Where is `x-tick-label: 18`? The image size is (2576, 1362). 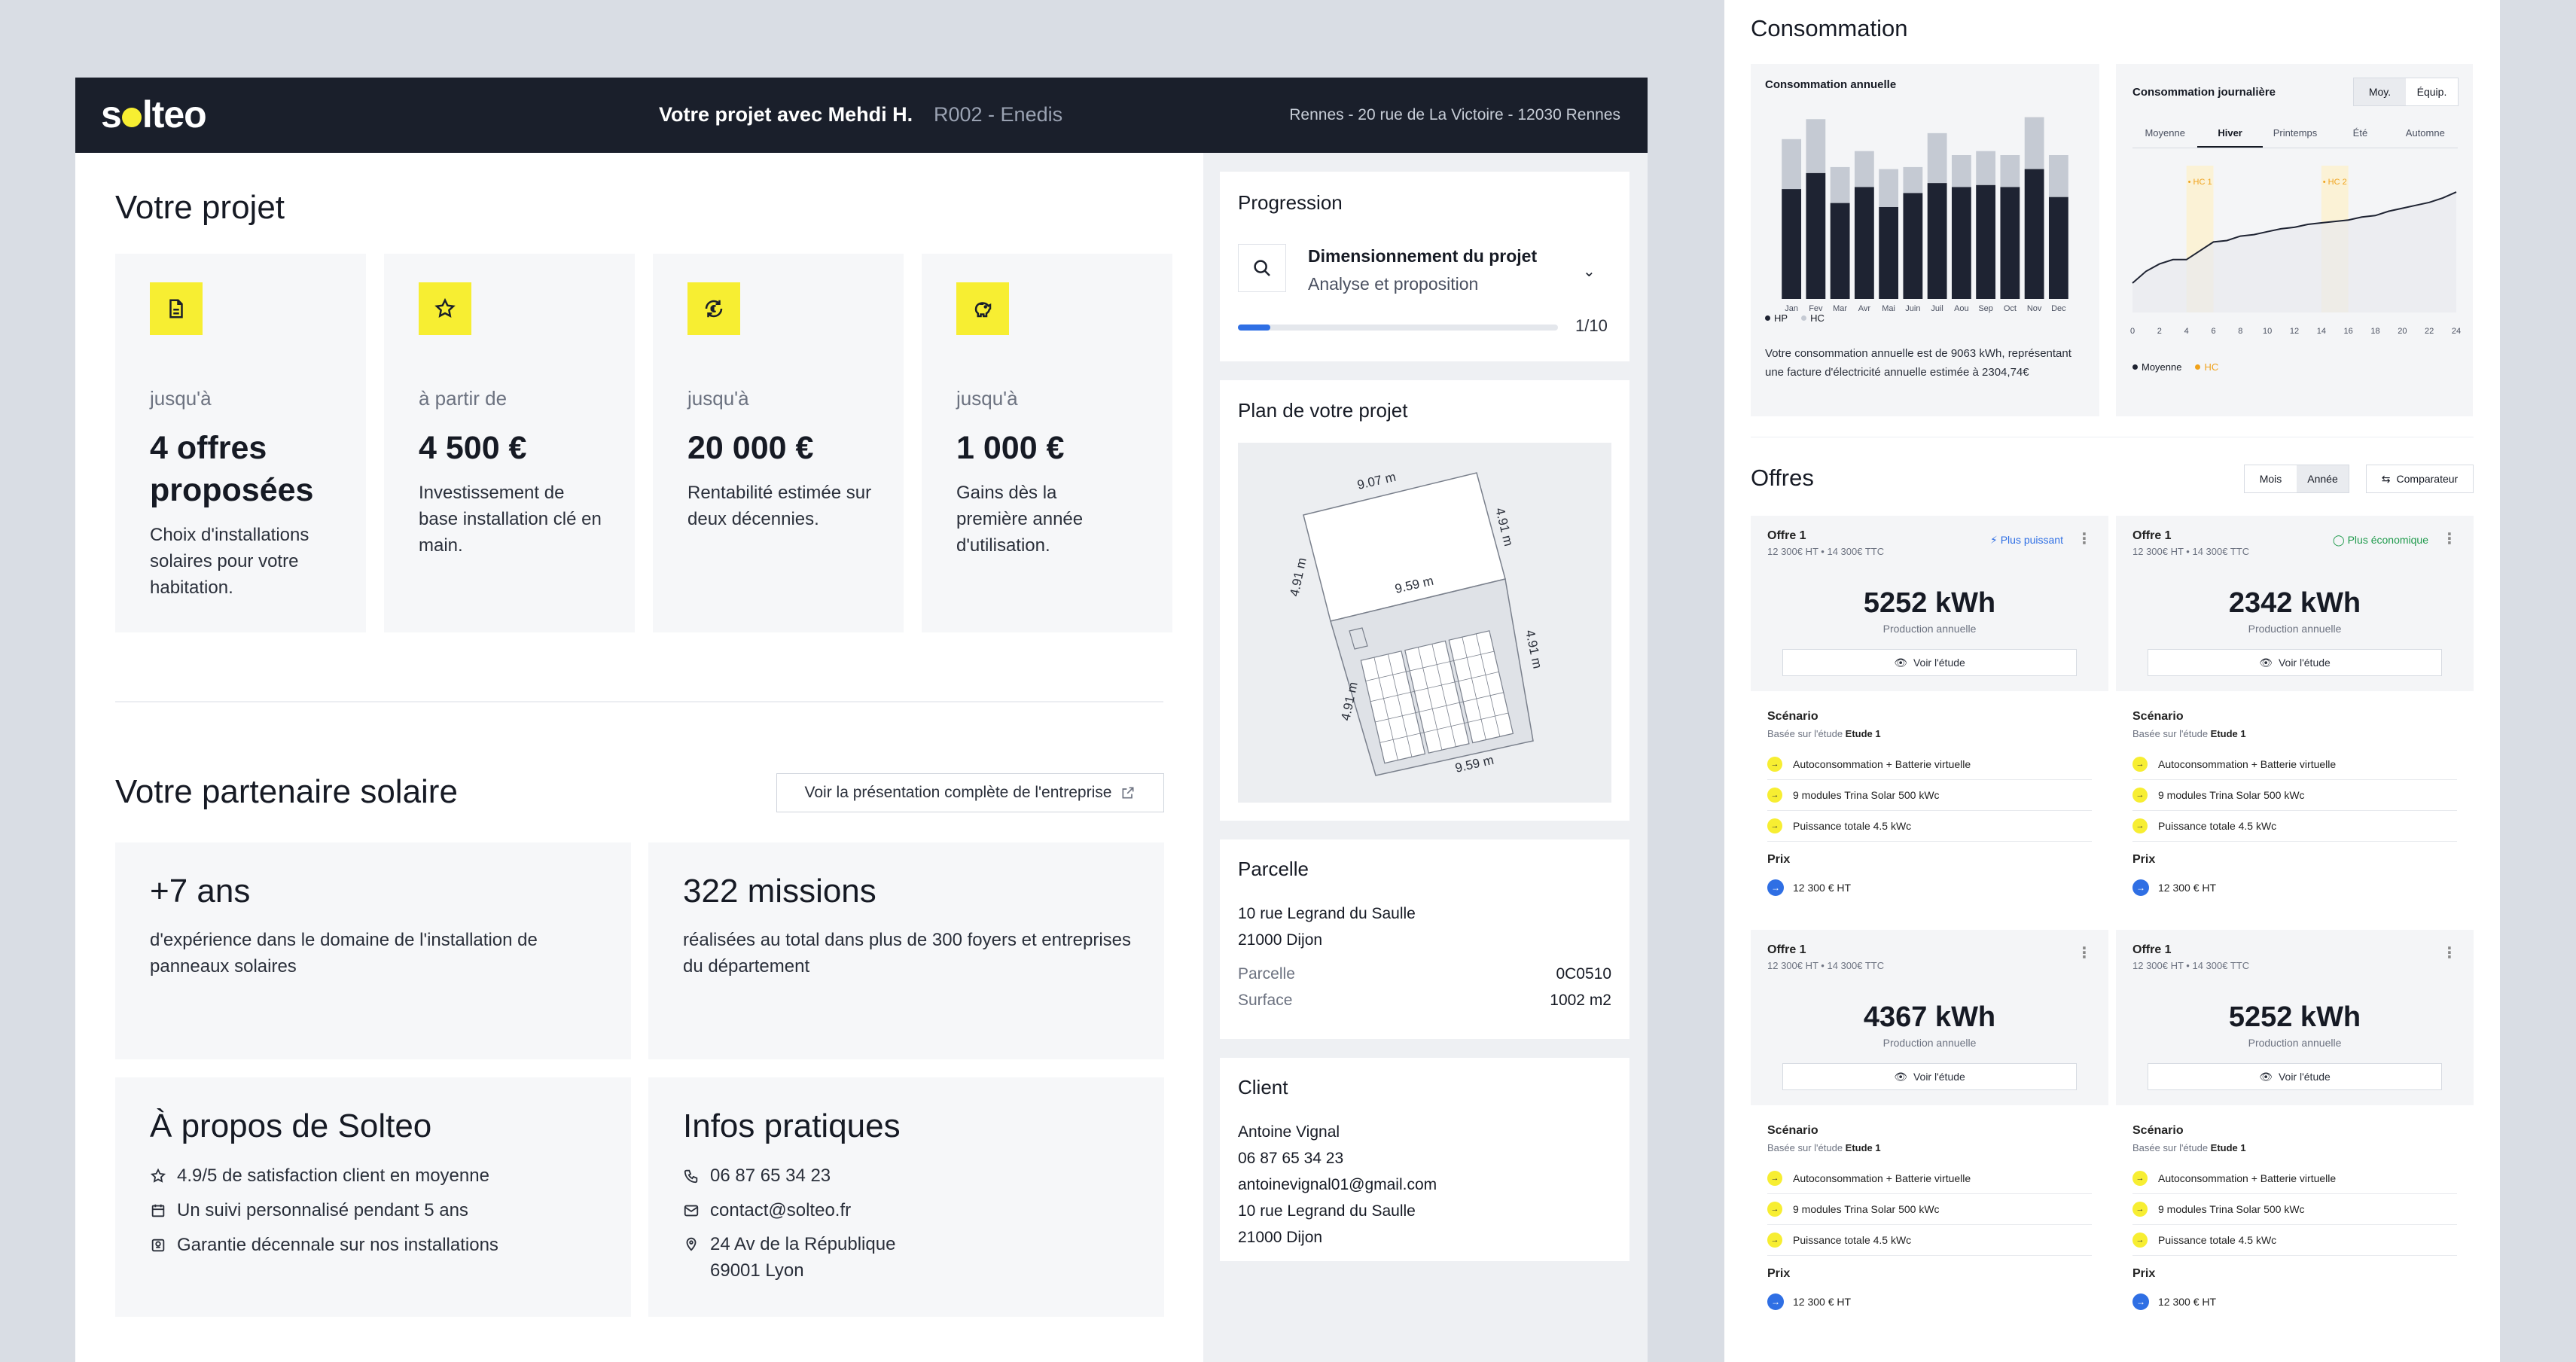
x-tick-label: 18 is located at coordinates (2374, 331).